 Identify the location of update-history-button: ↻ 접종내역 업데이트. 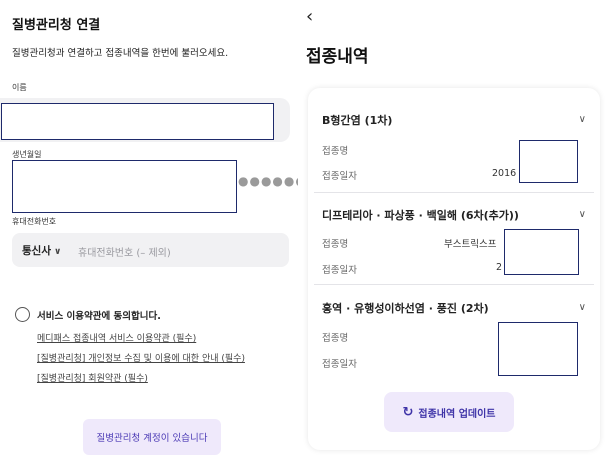
(449, 412).